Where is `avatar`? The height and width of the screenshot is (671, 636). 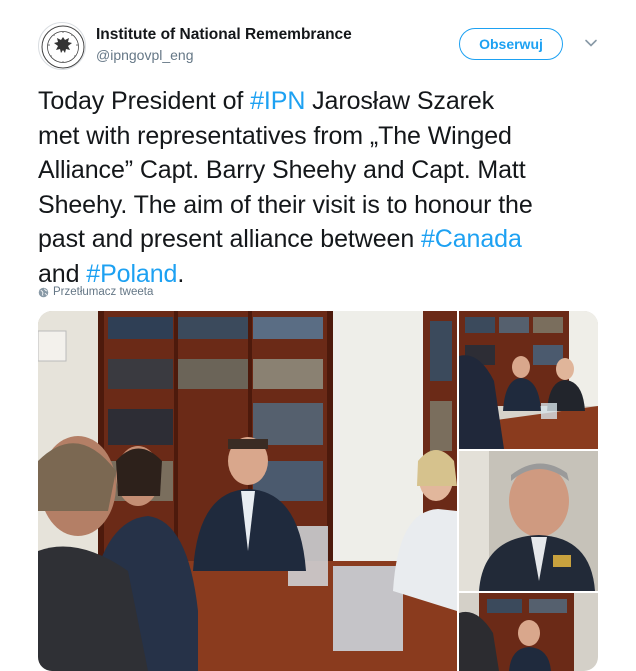
avatar is located at coordinates (62, 46).